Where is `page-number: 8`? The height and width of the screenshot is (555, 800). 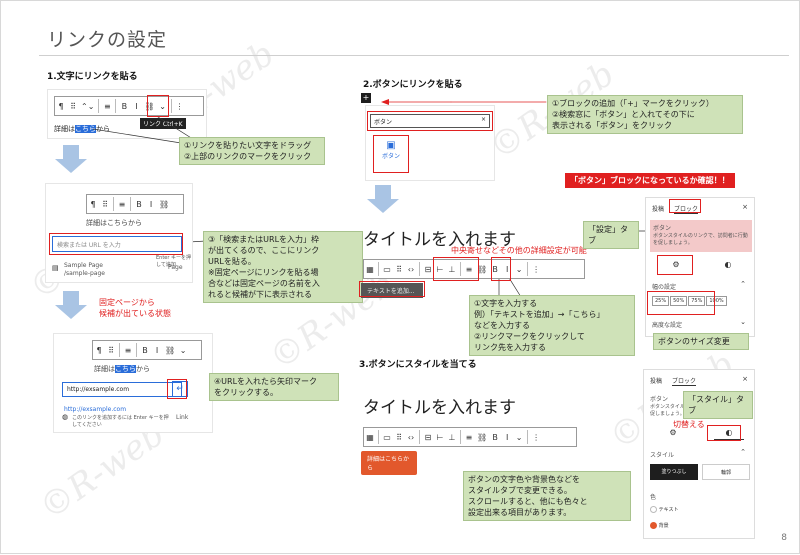
page-number: 8 is located at coordinates (784, 538).